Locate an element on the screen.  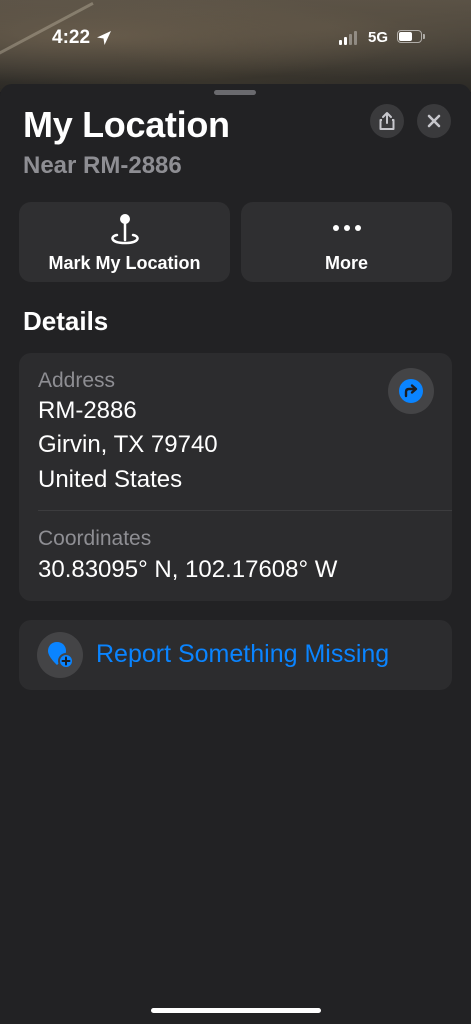
close-button is located at coordinates (434, 121).